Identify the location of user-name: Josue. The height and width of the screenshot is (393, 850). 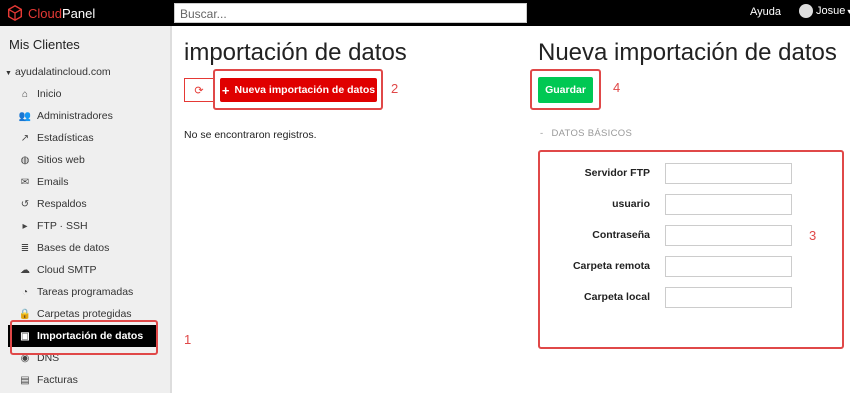
(831, 11).